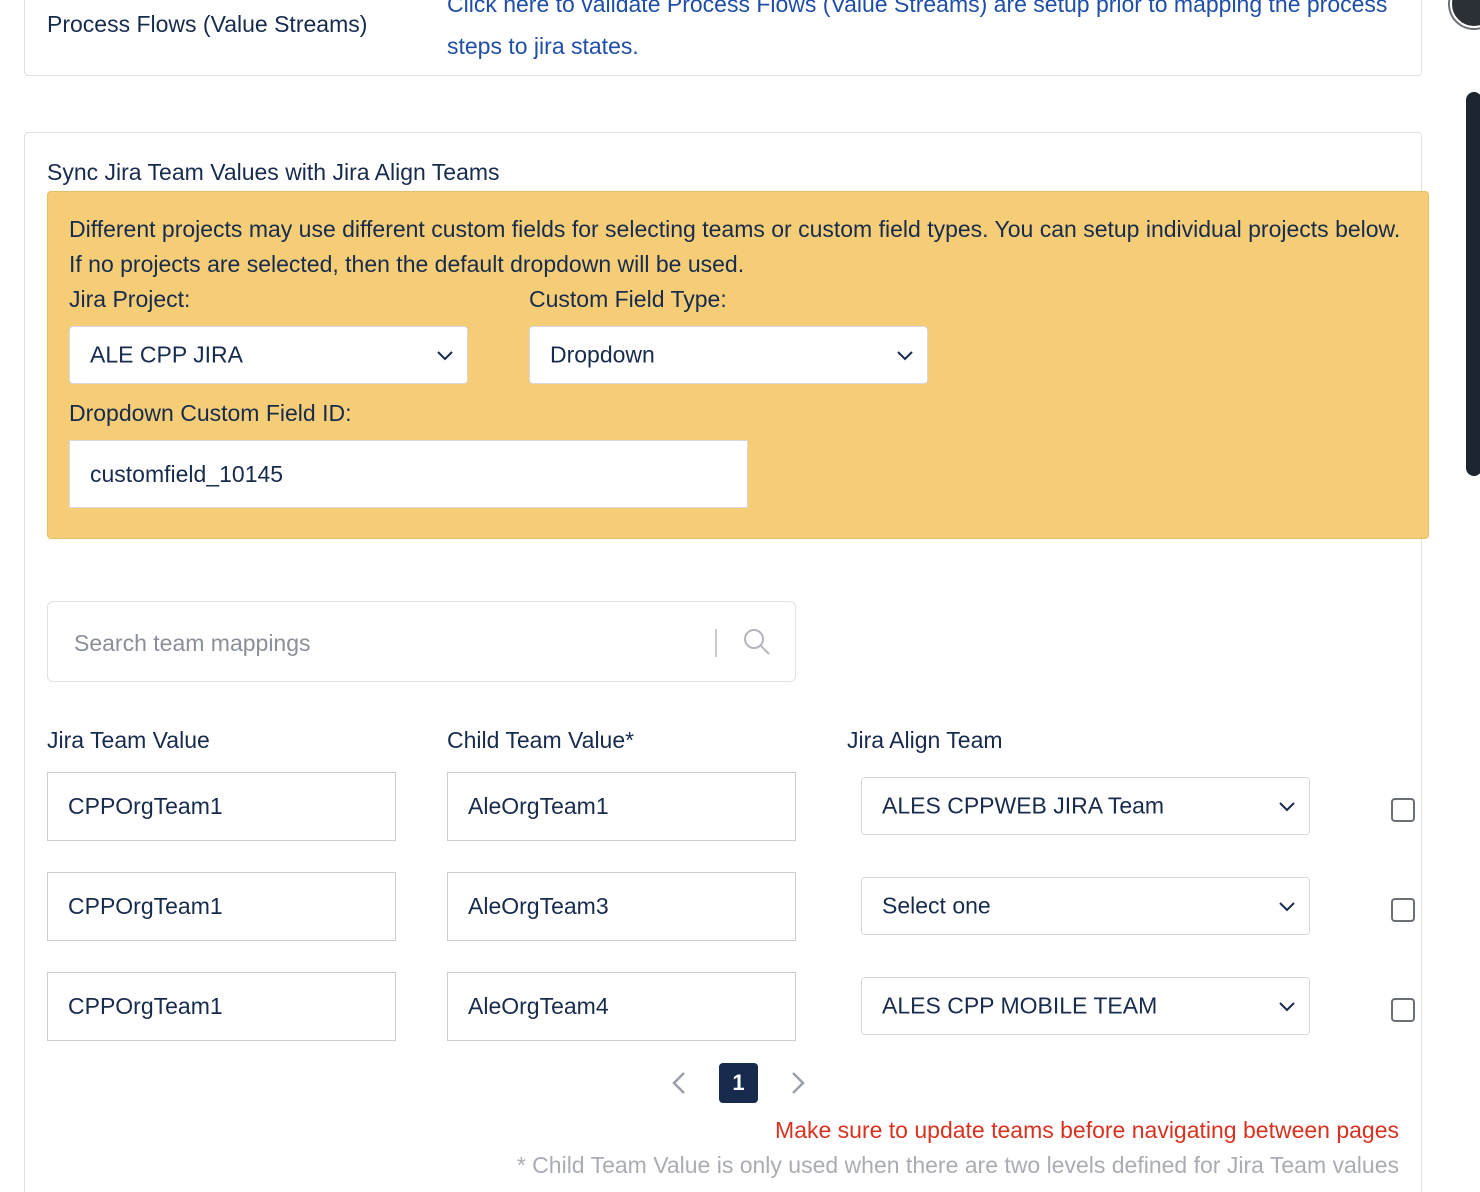  What do you see at coordinates (738, 1083) in the screenshot?
I see `page-number-current: 1` at bounding box center [738, 1083].